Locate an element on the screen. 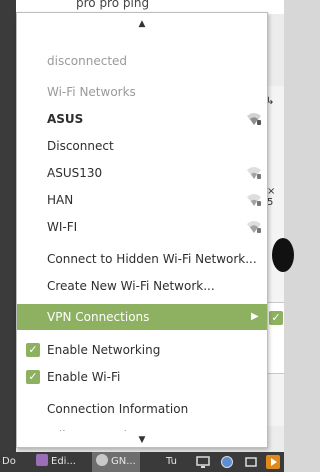 This screenshot has width=320, height=472. chevron-right-icon: ▶ is located at coordinates (255, 316).